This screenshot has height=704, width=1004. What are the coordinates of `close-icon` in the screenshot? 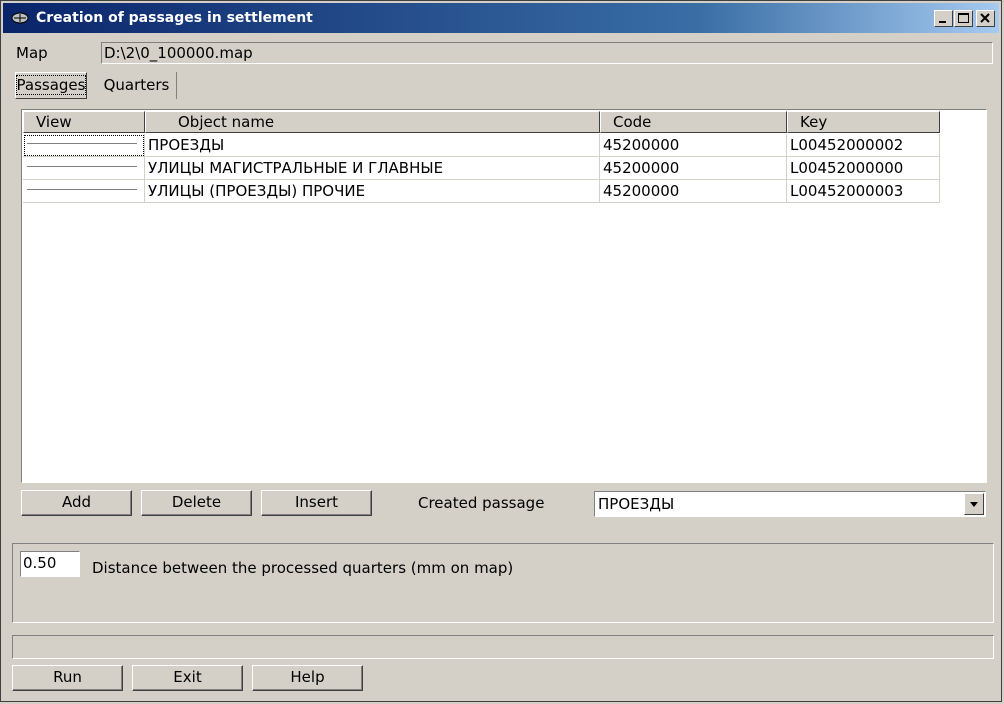 It's located at (985, 18).